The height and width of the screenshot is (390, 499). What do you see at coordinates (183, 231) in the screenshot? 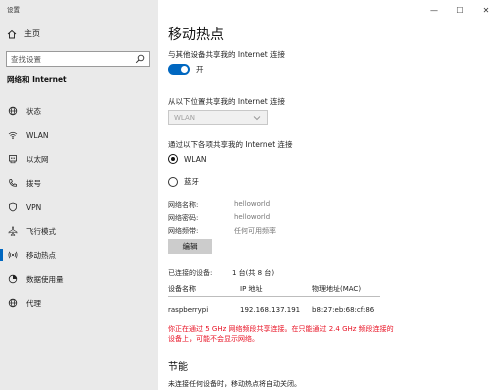
I see `network-band-key: 网络频带:` at bounding box center [183, 231].